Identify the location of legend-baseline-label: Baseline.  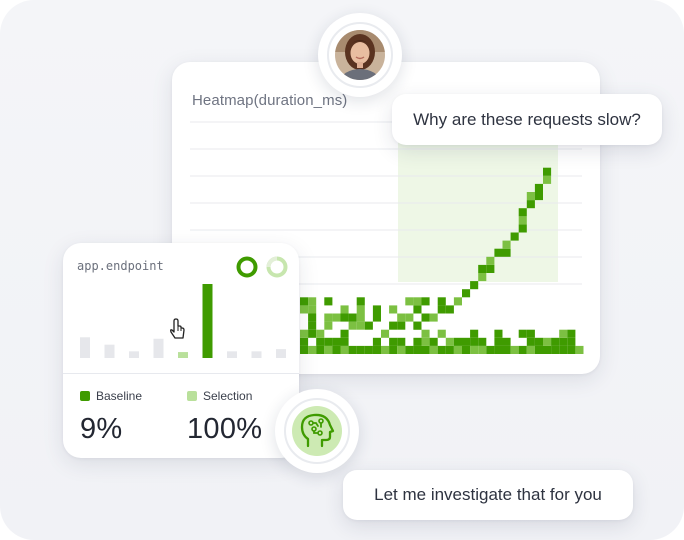
(119, 396).